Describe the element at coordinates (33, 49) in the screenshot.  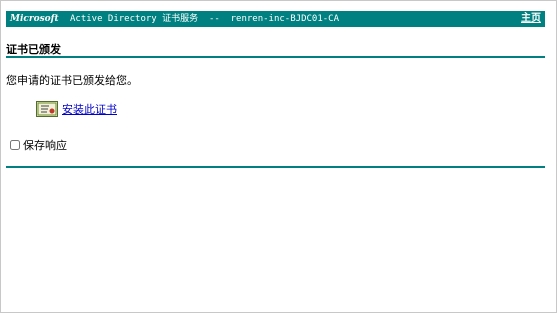
I see `page-title: 证书已颁发` at that location.